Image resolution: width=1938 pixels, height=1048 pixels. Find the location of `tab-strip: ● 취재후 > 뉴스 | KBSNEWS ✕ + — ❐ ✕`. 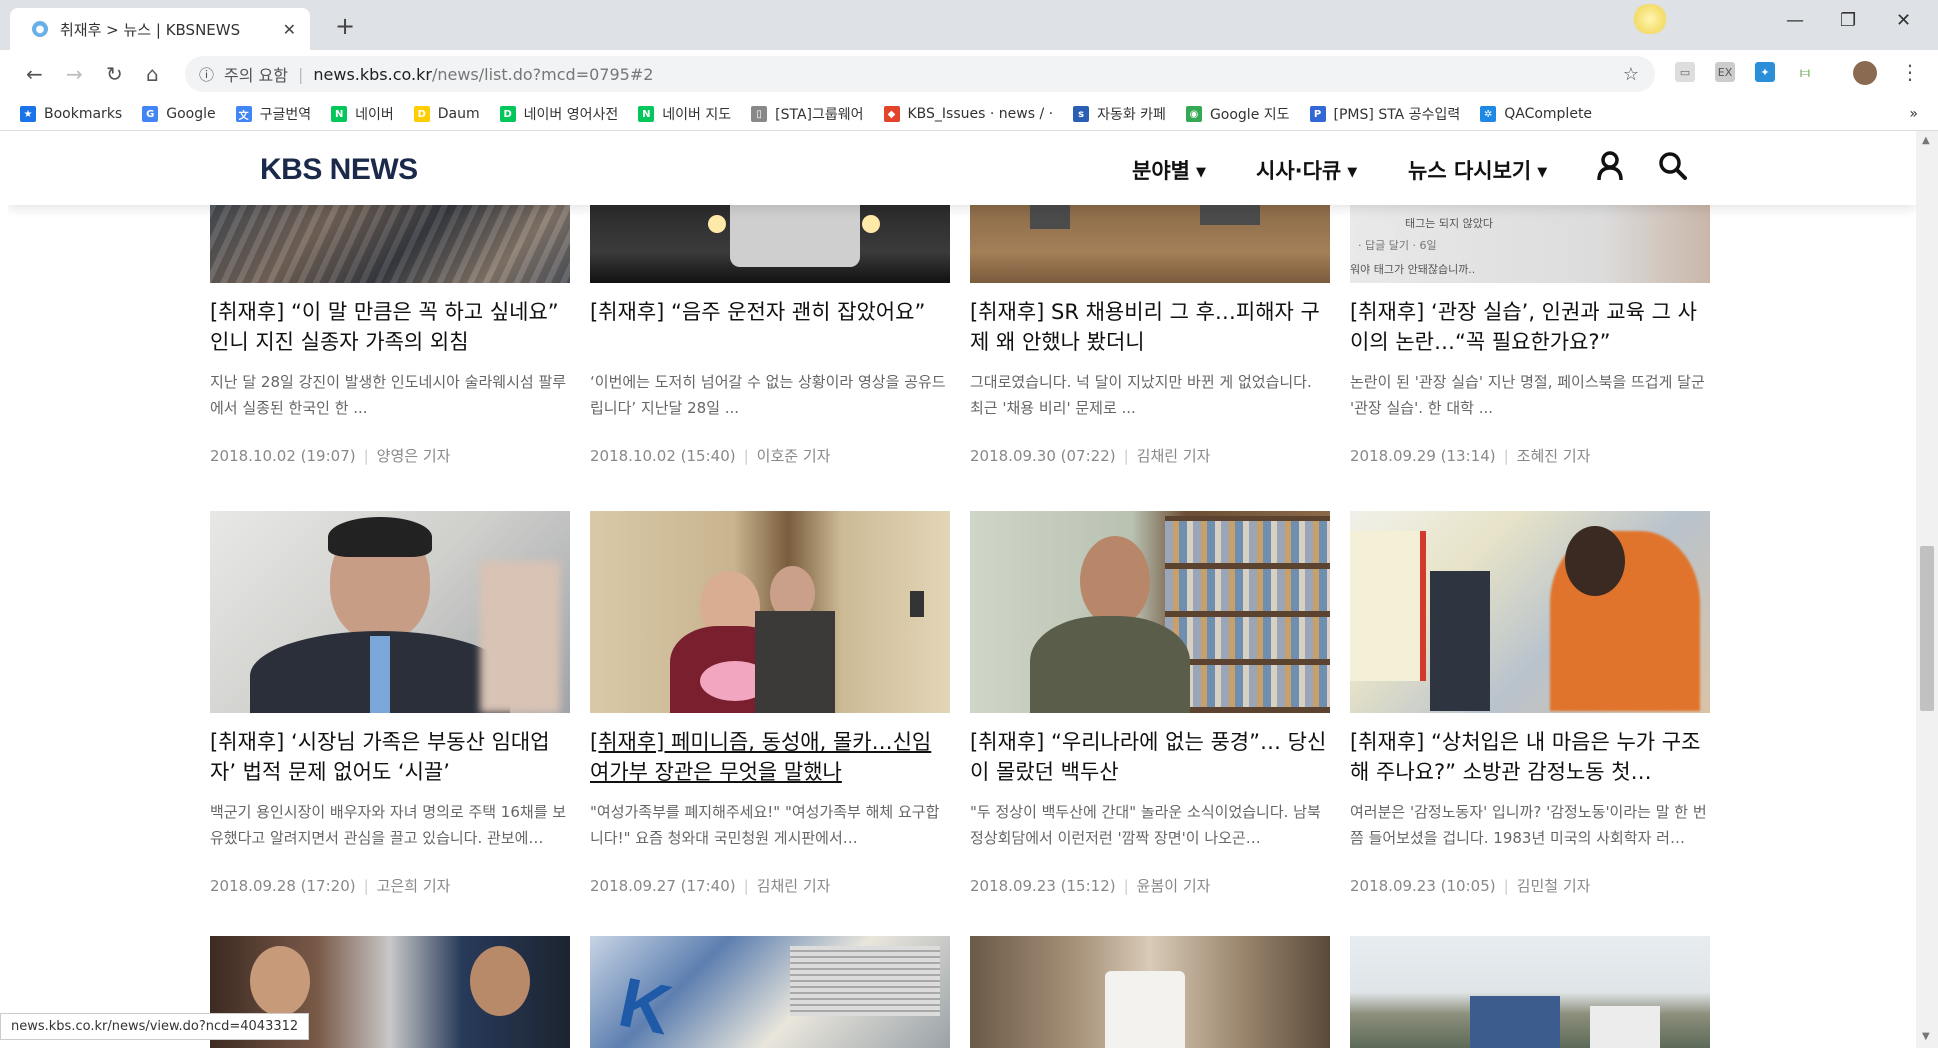

tab-strip: ● 취재후 > 뉴스 | KBSNEWS ✕ + — ❐ ✕ is located at coordinates (969, 25).